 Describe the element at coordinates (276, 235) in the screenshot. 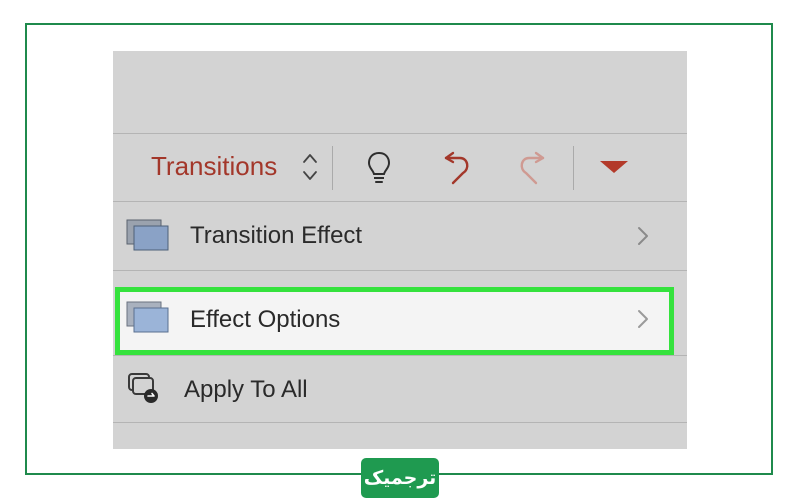

I see `menu-item-label: Transition Effect` at that location.